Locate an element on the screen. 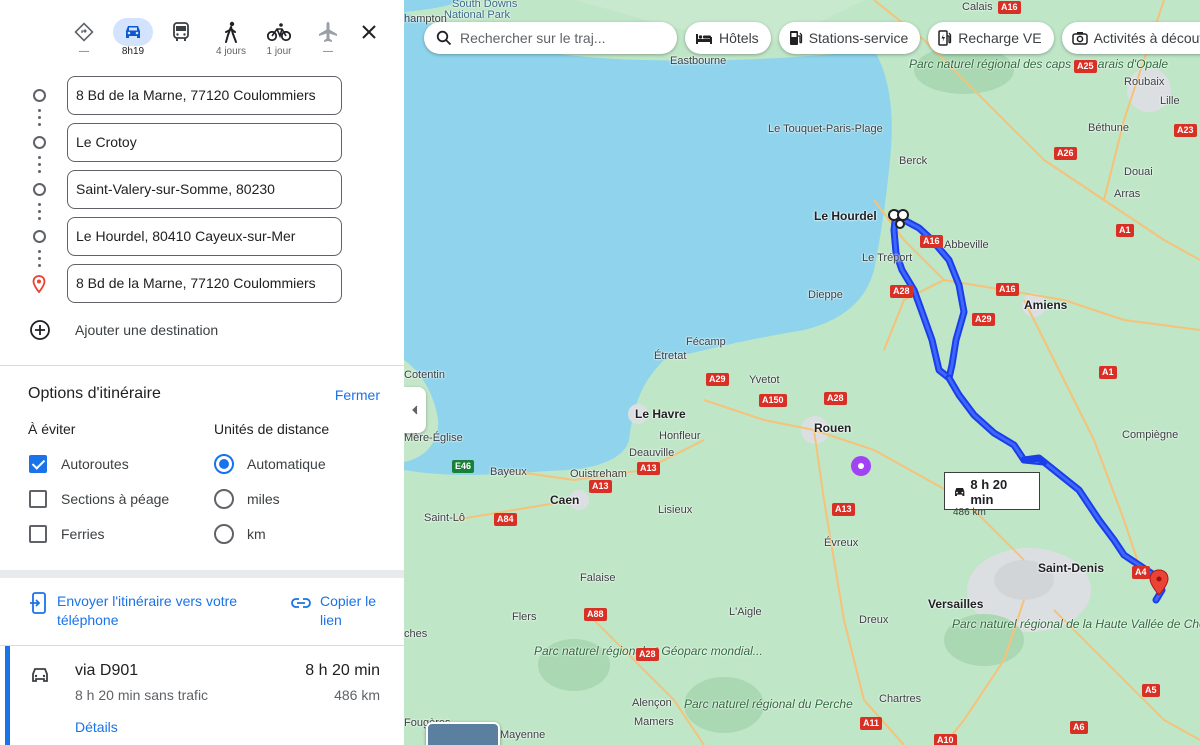 Image resolution: width=1200 pixels, height=745 pixels. map-label: Parc naturel régional du Perche is located at coordinates (768, 704).